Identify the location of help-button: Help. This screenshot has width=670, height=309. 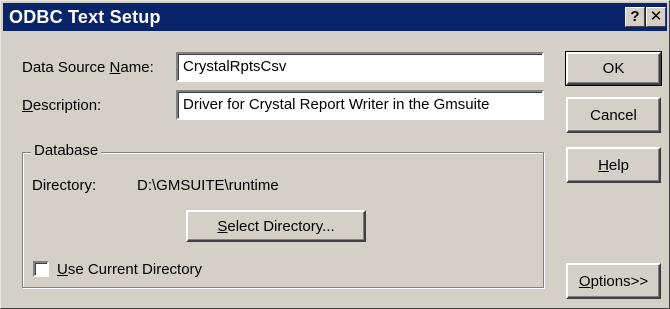
(613, 165).